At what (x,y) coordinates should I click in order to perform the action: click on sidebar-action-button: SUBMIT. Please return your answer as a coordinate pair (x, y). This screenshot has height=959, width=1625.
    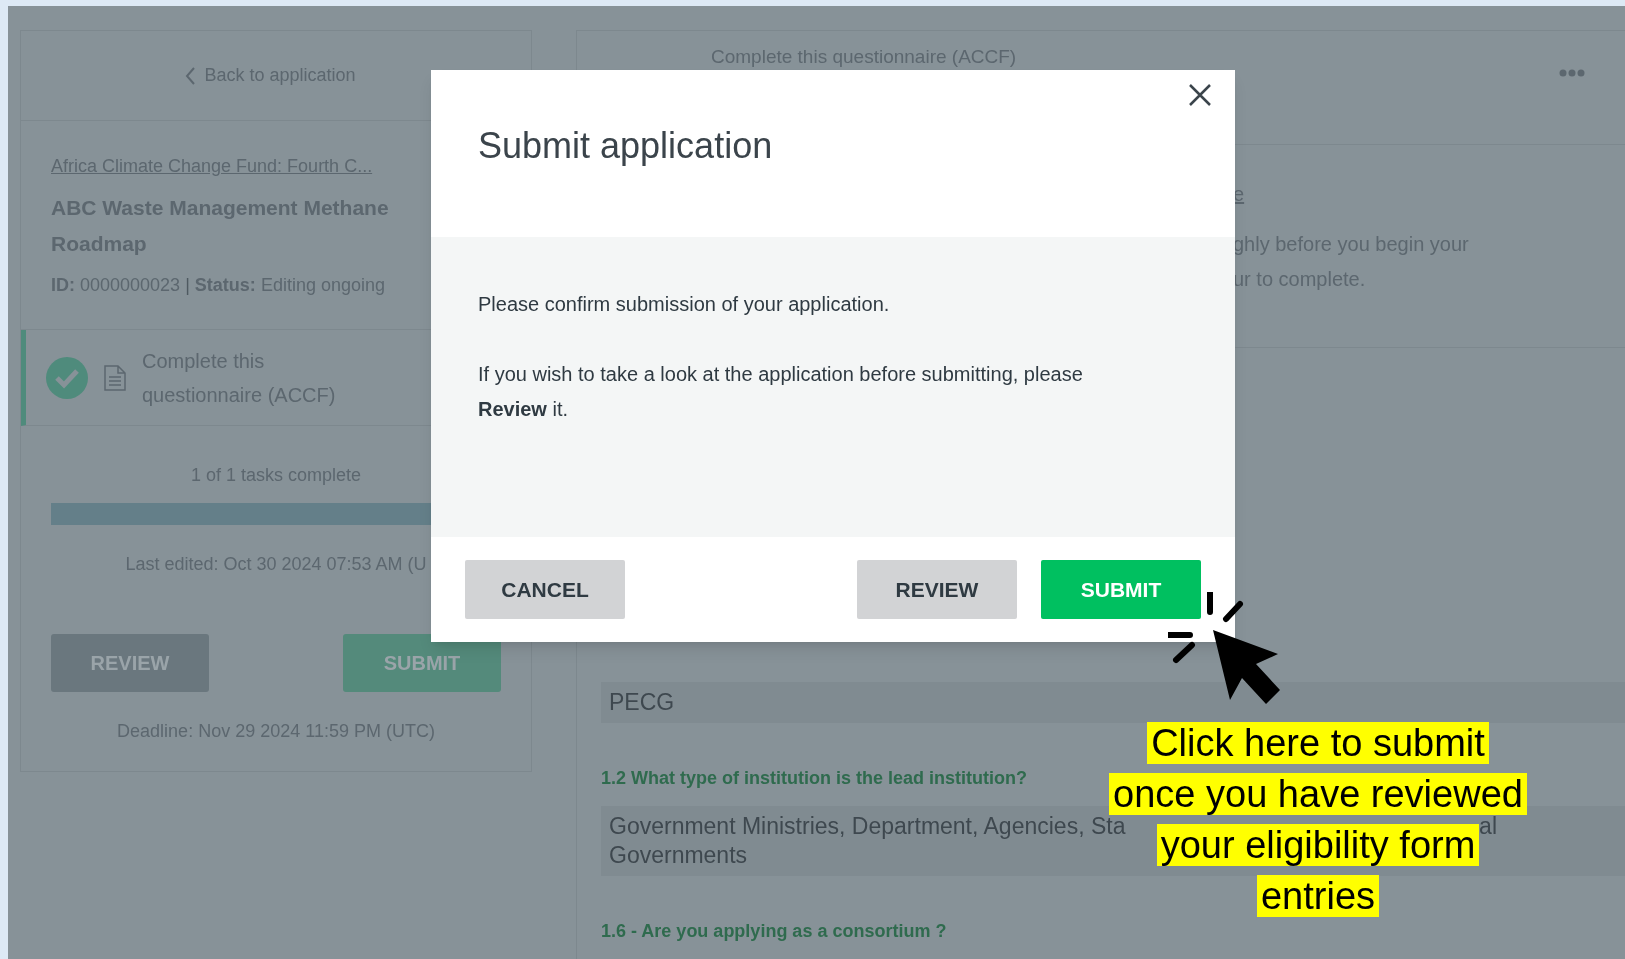
    Looking at the image, I should click on (422, 663).